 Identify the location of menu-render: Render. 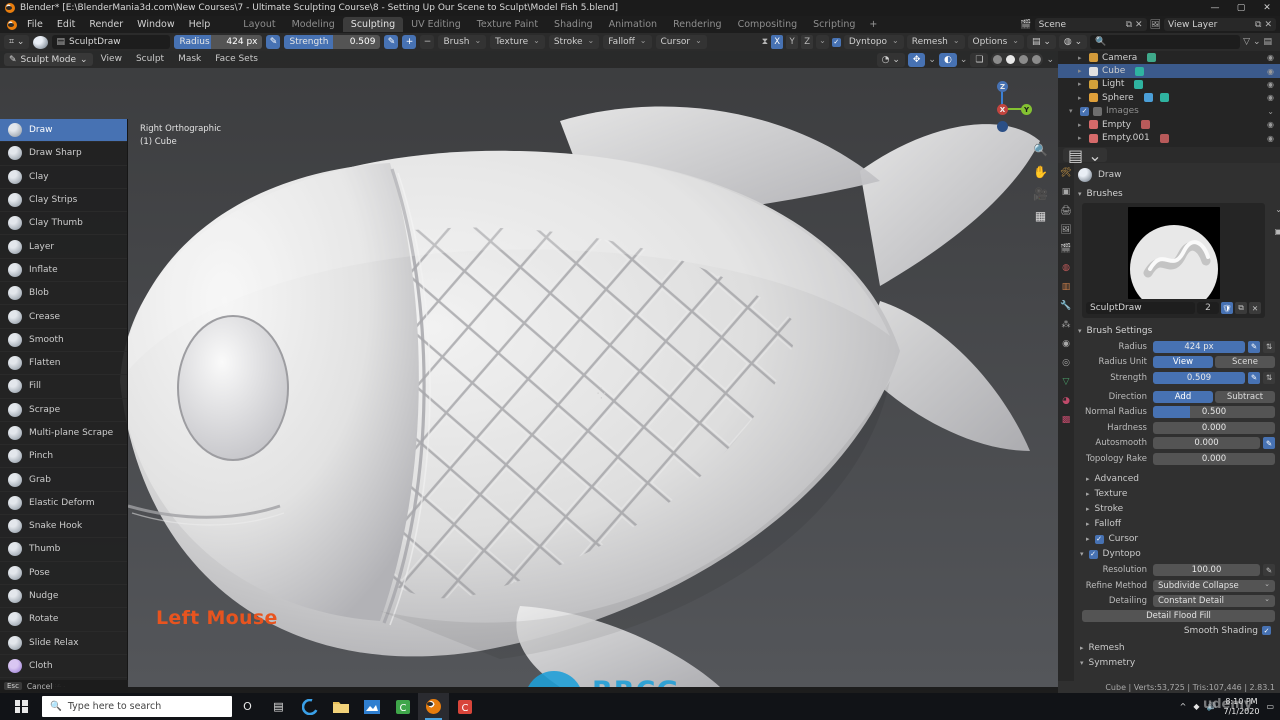
(106, 24).